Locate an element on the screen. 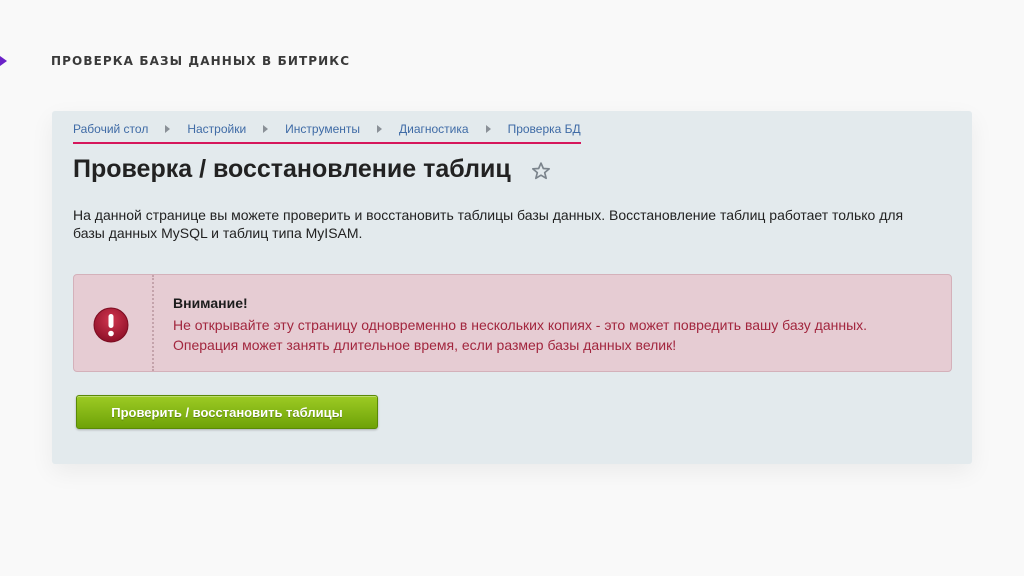 This screenshot has height=576, width=1024. star-icon is located at coordinates (541, 171).